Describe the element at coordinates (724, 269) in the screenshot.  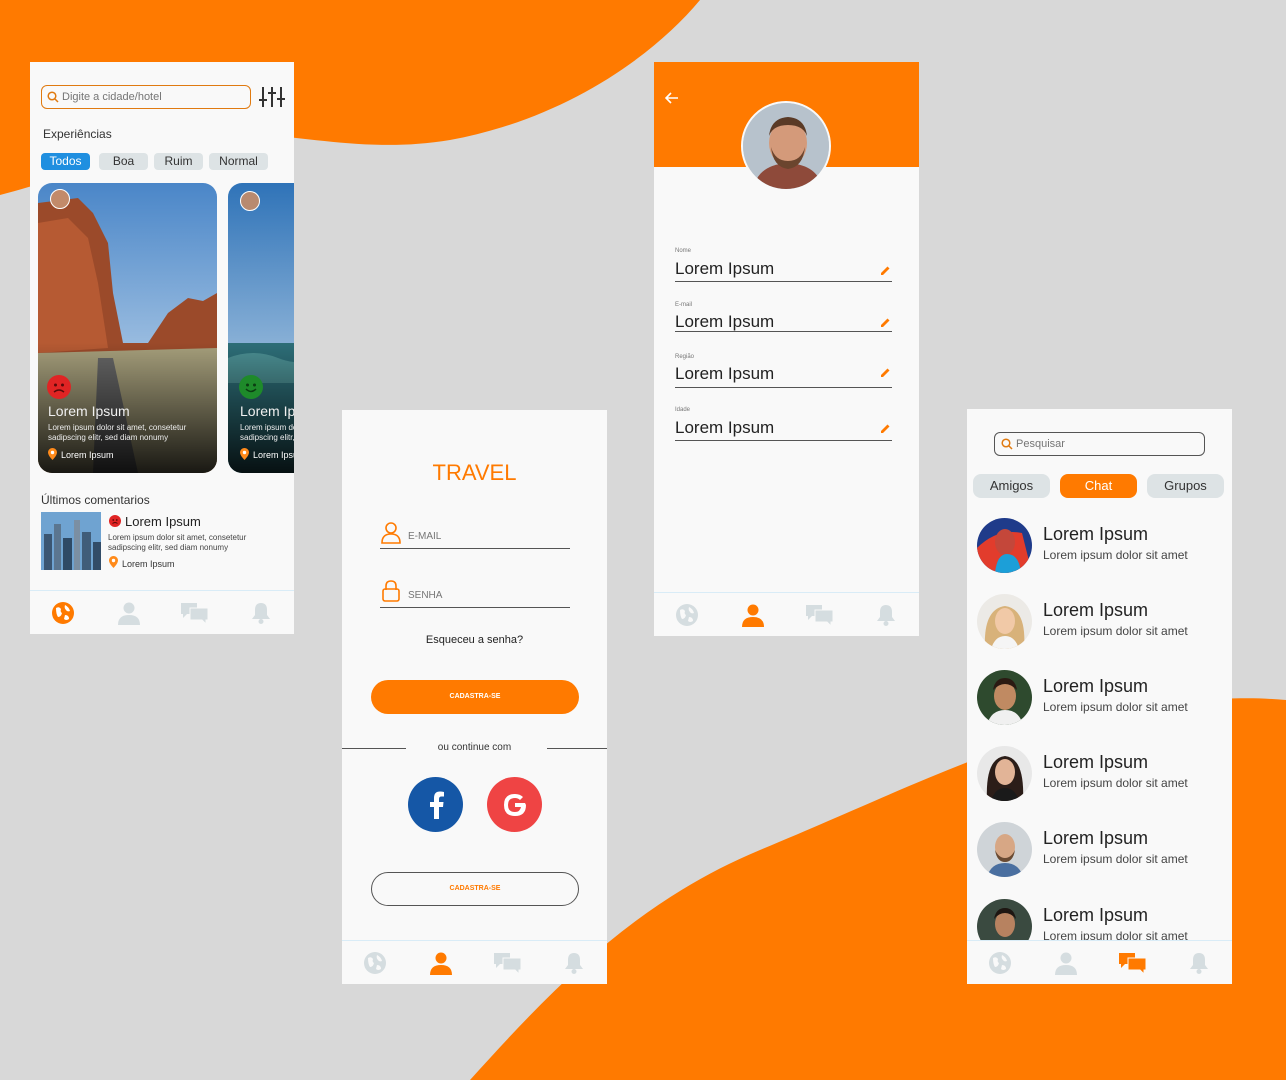
I see `field-value-nome: Lorem Ipsum` at that location.